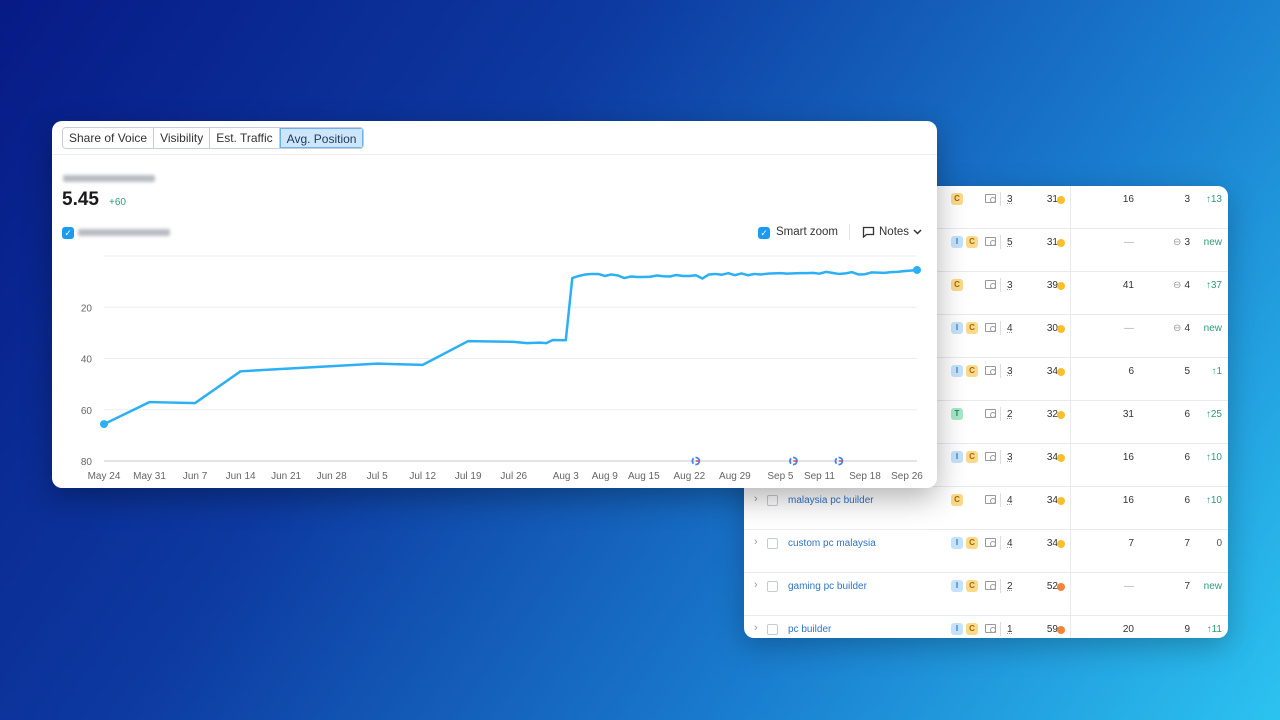  I want to click on keyword-difficulty: 30, so click(1052, 328).